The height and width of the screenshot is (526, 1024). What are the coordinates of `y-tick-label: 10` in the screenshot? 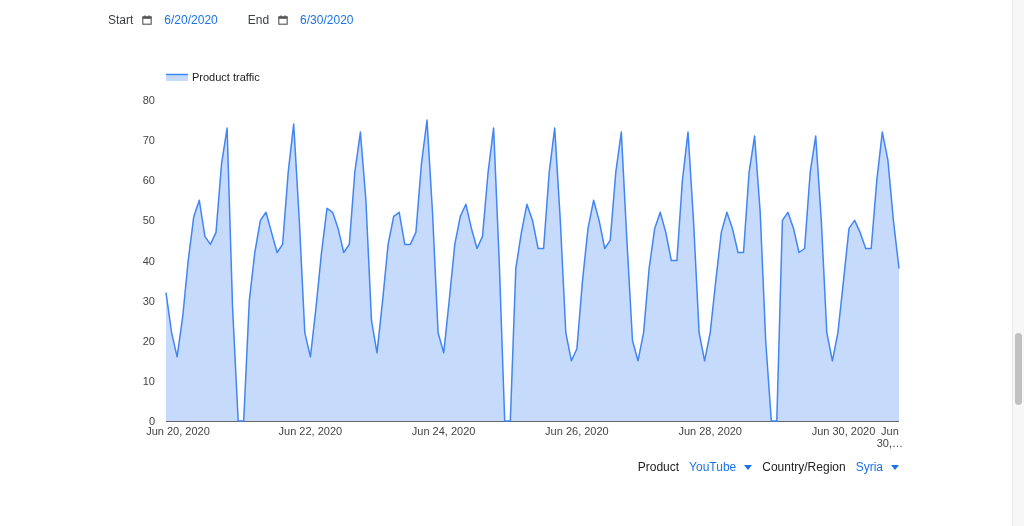 It's located at (148, 380).